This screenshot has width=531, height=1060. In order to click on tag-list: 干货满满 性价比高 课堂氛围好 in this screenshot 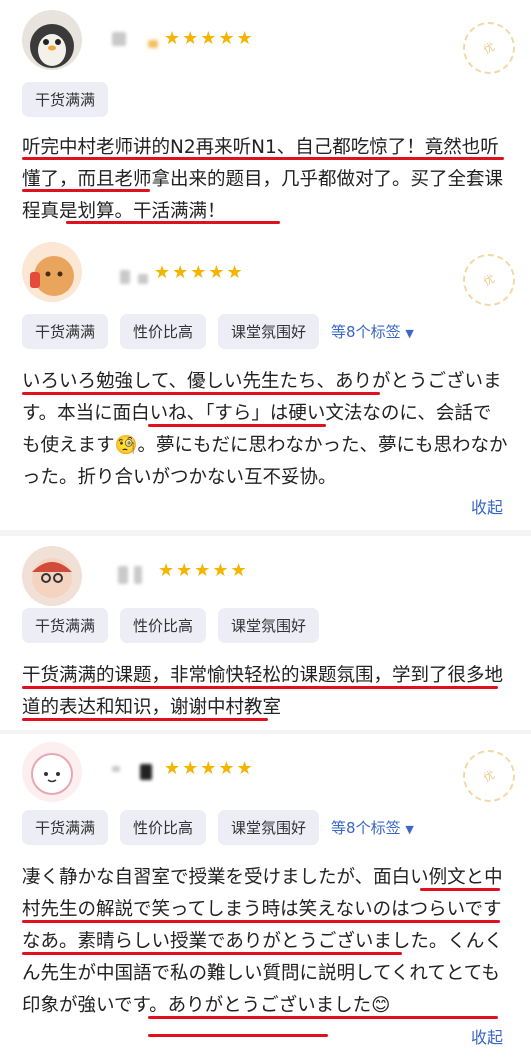, I will do `click(171, 625)`.